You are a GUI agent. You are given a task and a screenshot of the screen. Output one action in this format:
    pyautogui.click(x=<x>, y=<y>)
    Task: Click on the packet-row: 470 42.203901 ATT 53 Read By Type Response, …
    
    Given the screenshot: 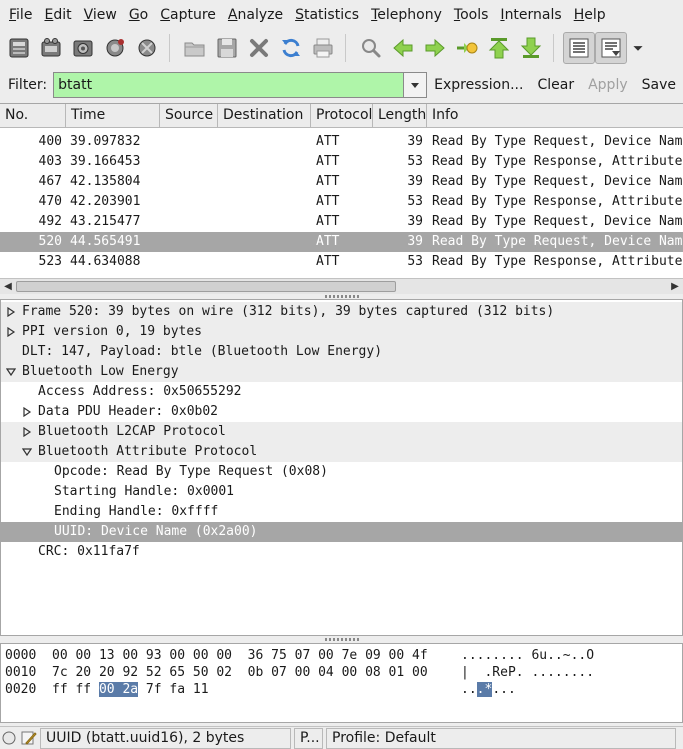 What is the action you would take?
    pyautogui.click(x=341, y=202)
    